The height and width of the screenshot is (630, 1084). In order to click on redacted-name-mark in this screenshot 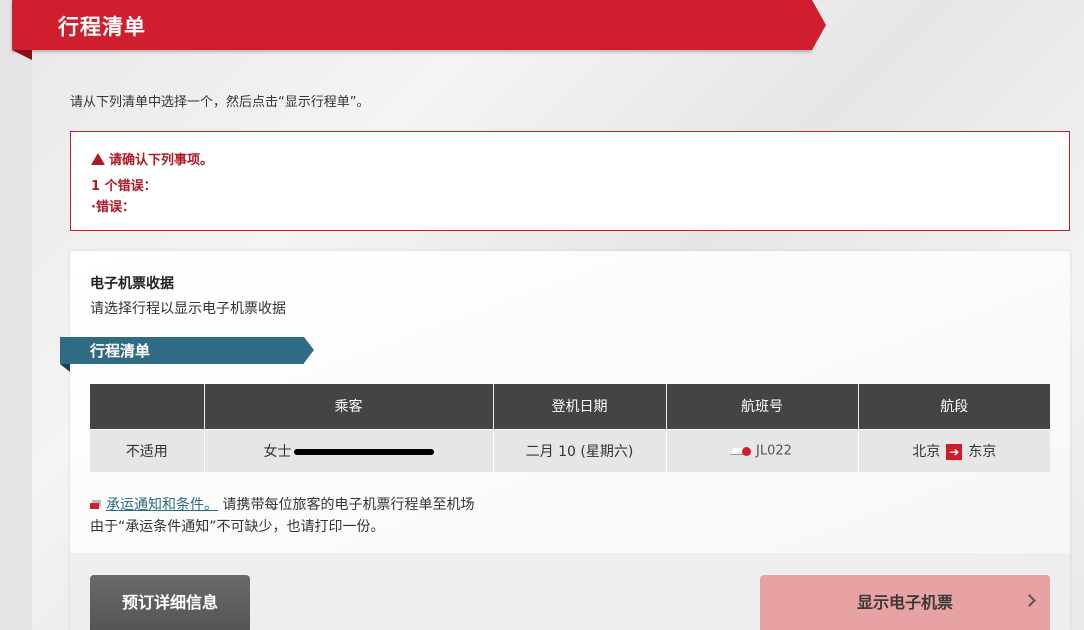, I will do `click(363, 451)`.